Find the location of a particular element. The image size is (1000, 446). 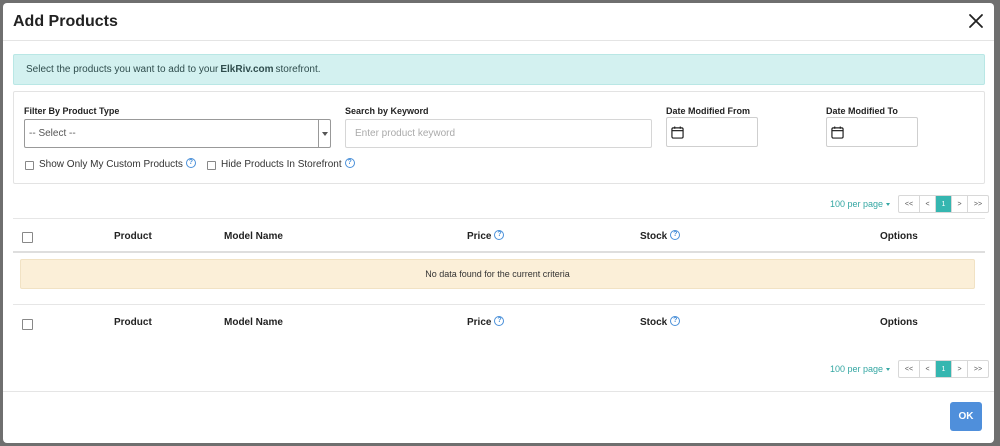

per-page-dropdown: 100 per page is located at coordinates (860, 204).